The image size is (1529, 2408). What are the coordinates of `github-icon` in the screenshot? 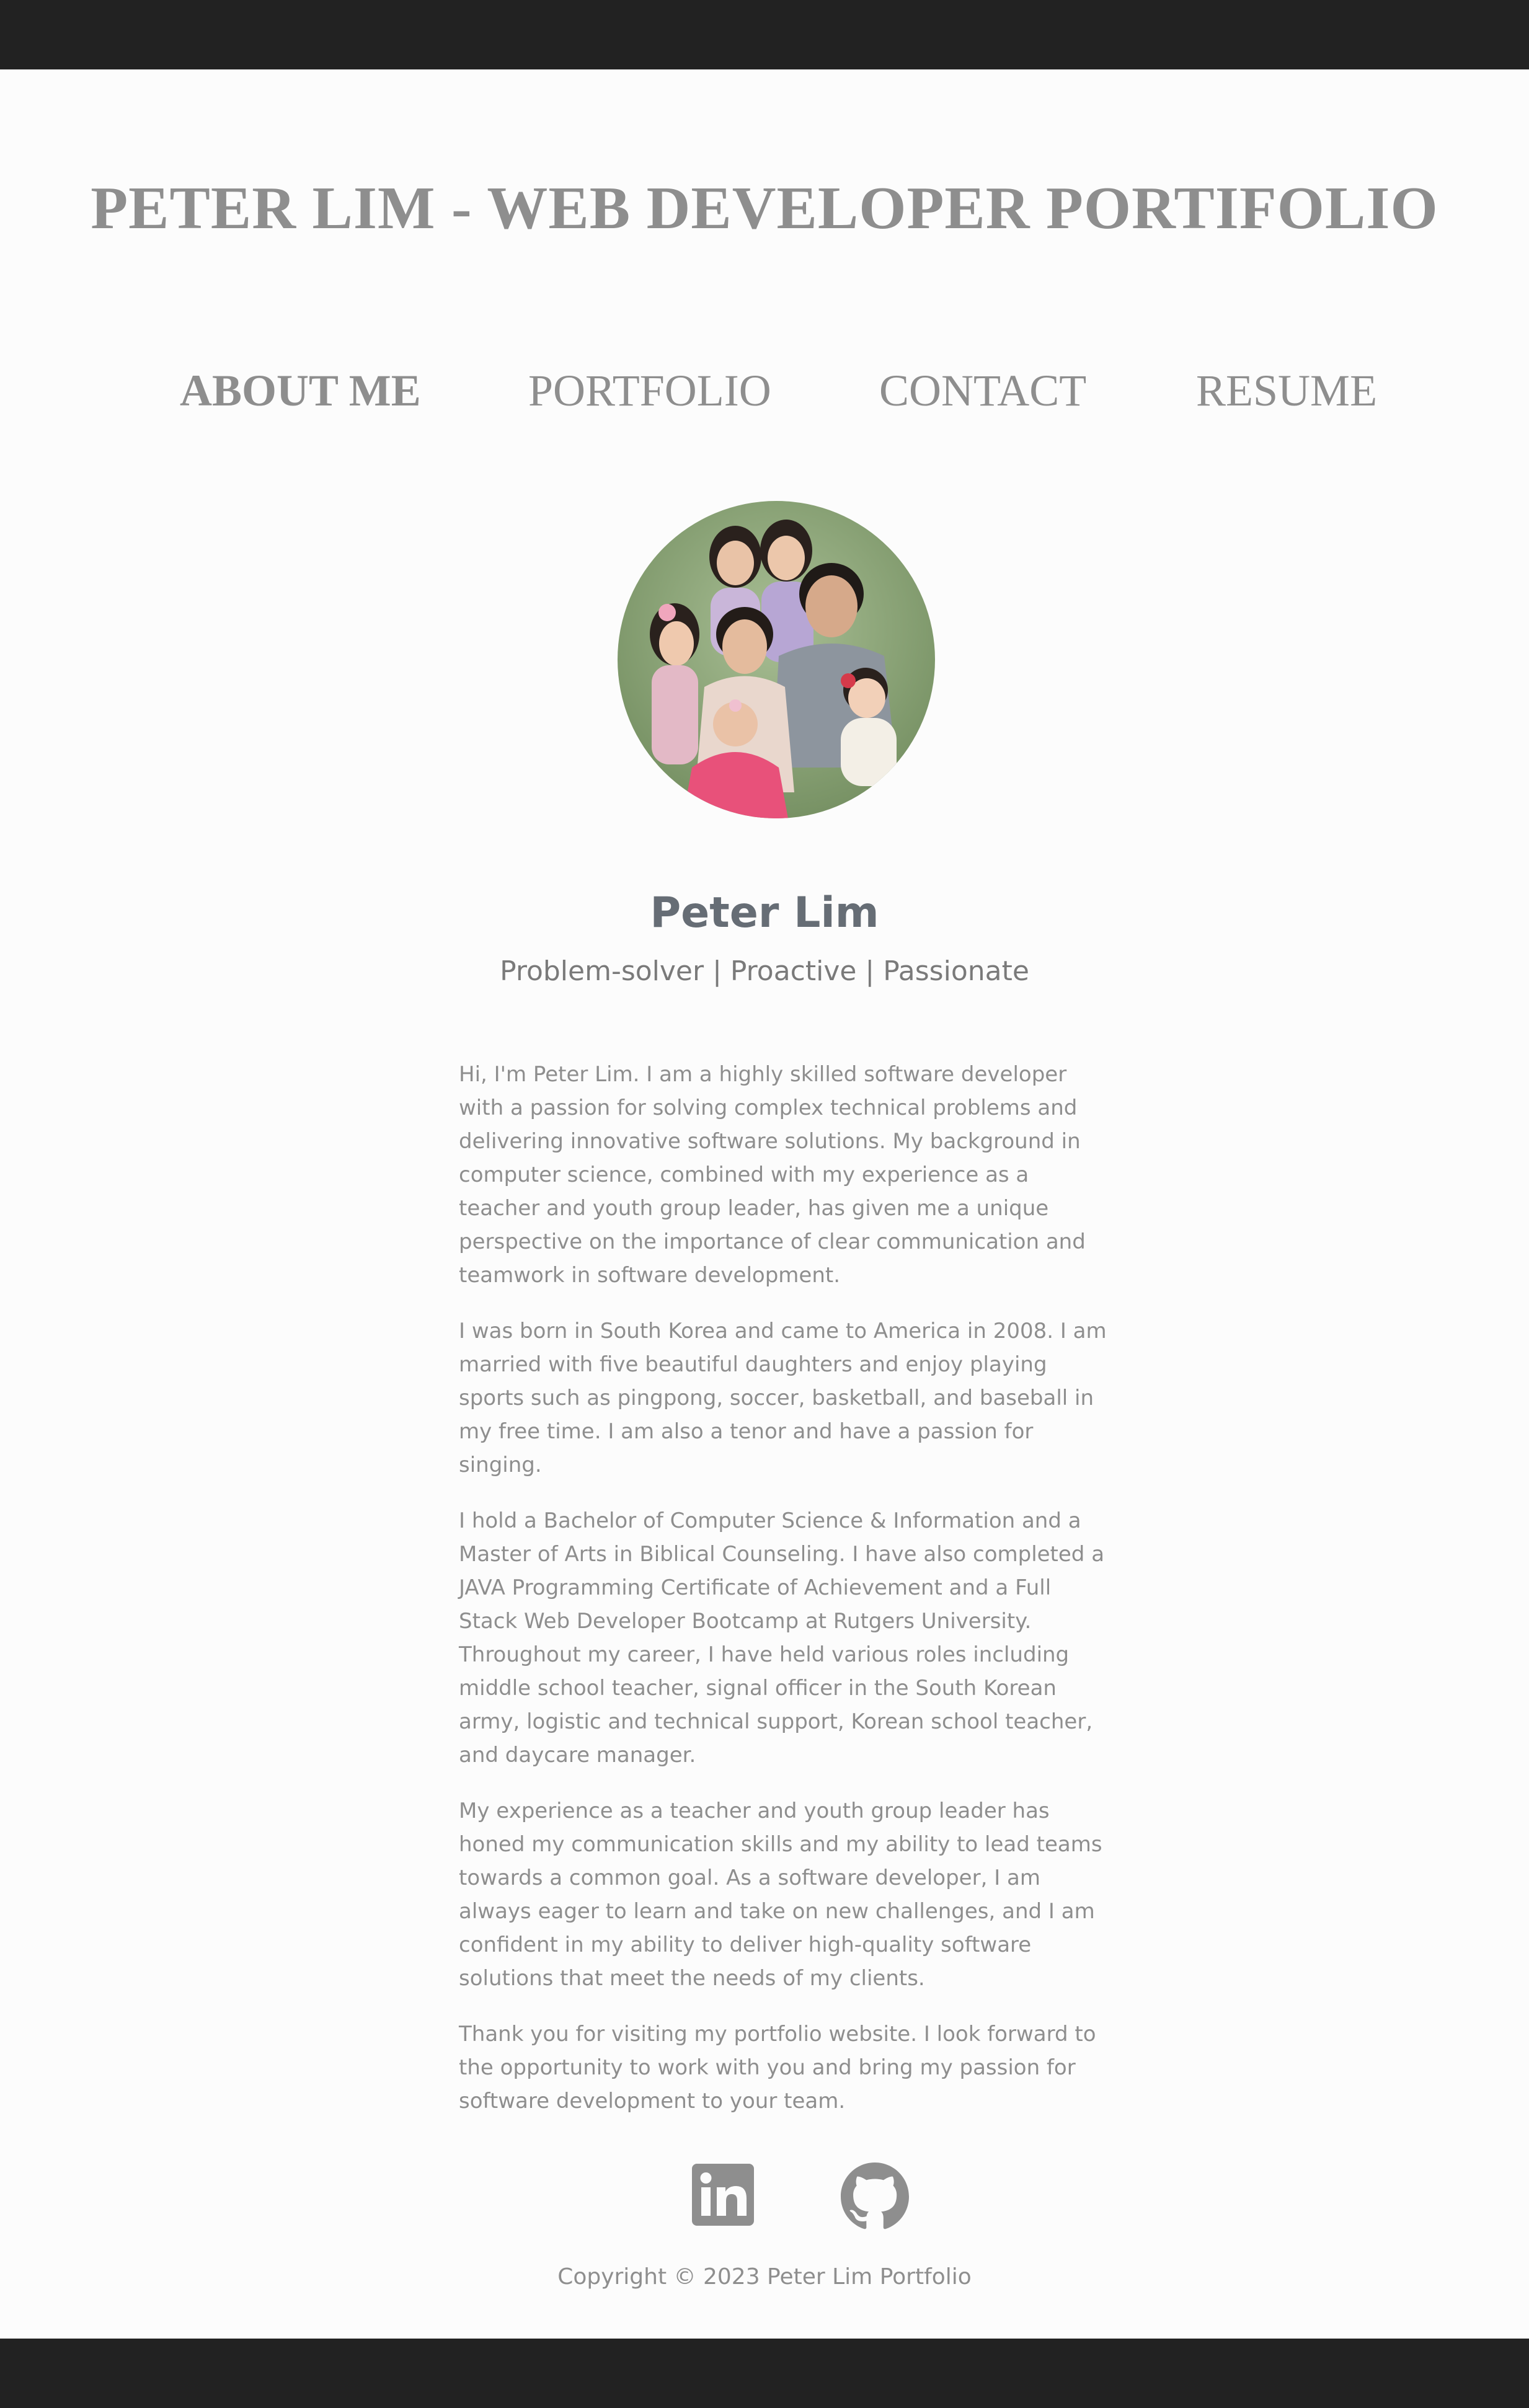 It's located at (875, 2196).